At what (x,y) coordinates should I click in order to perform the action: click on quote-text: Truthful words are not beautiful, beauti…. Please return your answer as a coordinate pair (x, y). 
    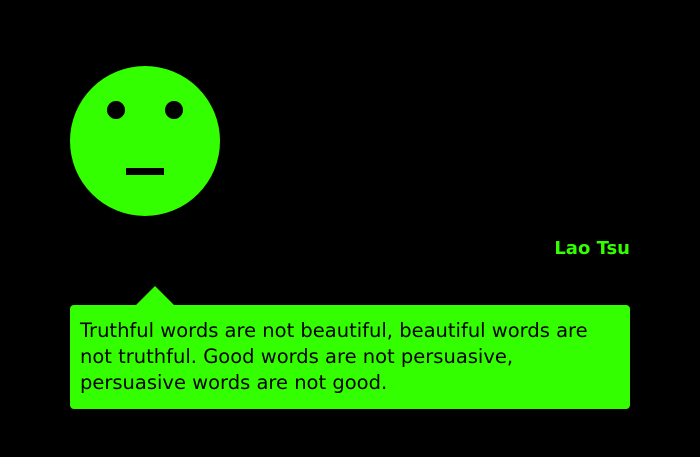
    Looking at the image, I should click on (334, 356).